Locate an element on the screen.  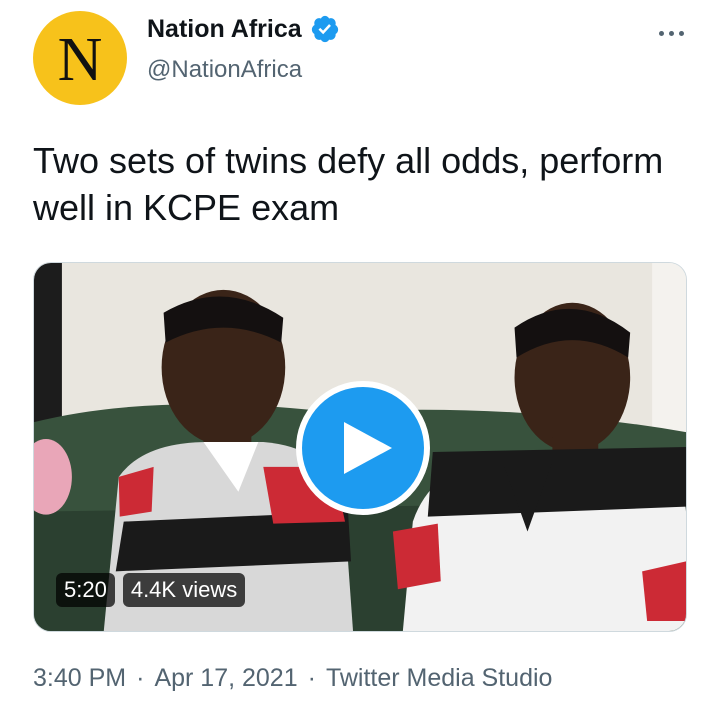
tweet-time: 3:40 PM is located at coordinates (79, 678).